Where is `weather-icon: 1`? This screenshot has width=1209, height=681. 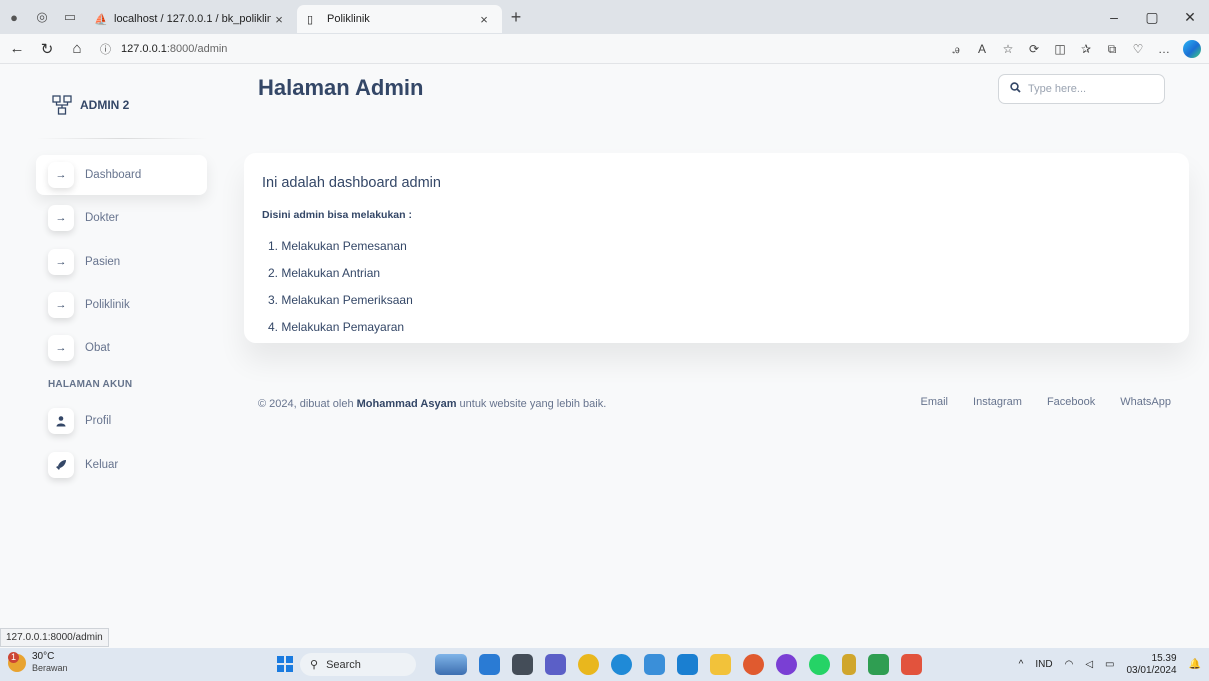
weather-icon: 1 is located at coordinates (17, 661).